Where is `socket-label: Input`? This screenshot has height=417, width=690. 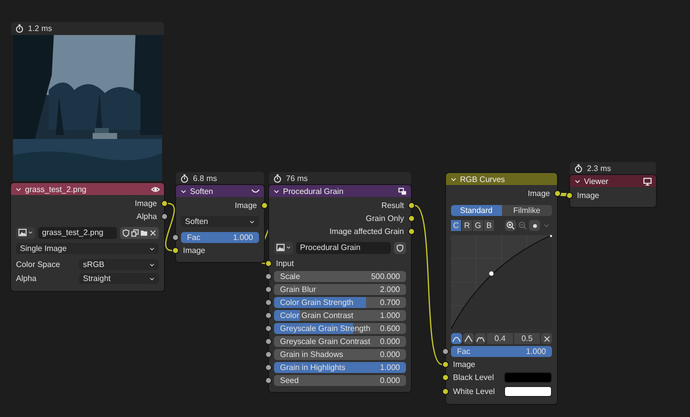 socket-label: Input is located at coordinates (285, 263).